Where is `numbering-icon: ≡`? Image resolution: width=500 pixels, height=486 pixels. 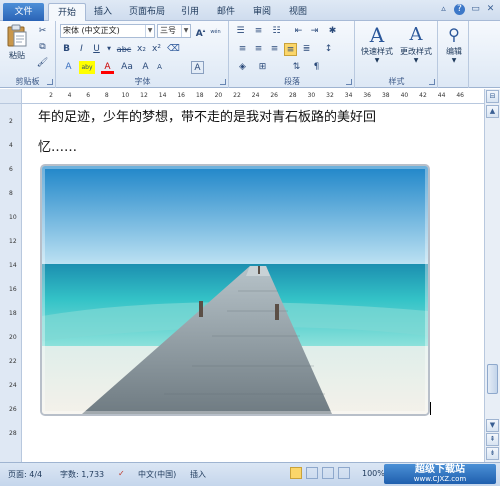
numbering-icon: ≡ is located at coordinates (258, 31).